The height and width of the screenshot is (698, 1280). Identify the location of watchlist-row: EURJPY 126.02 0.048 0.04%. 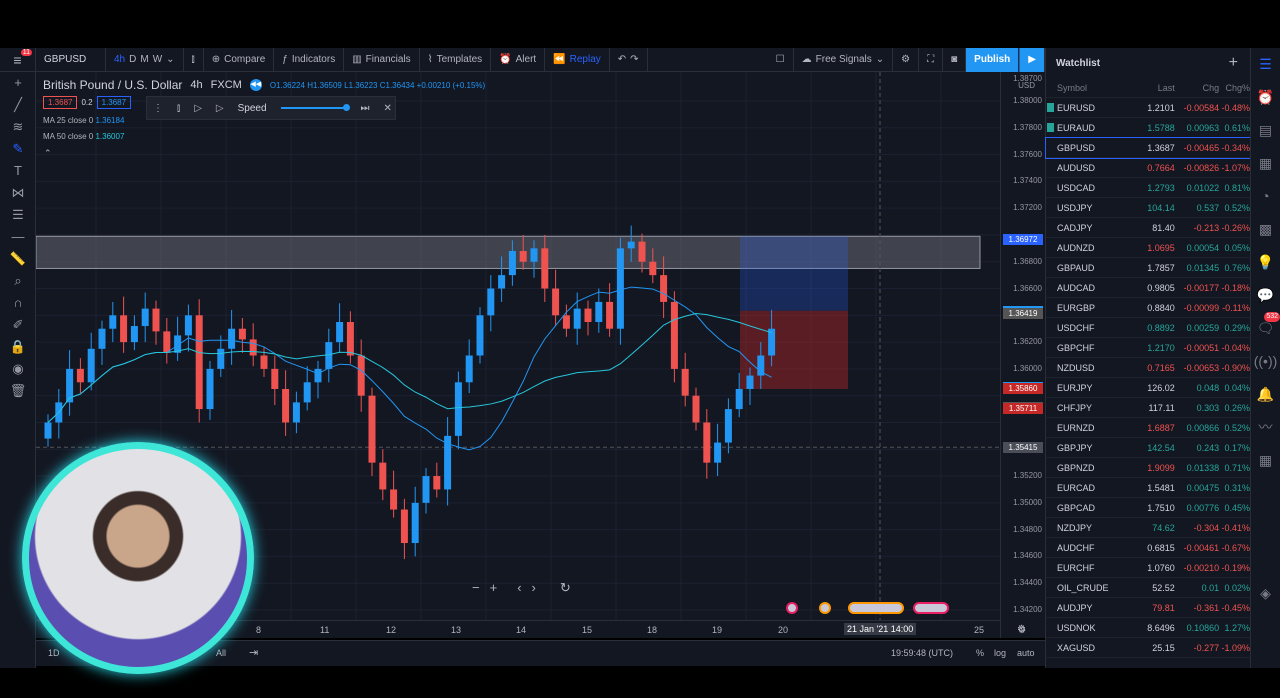
(1148, 388).